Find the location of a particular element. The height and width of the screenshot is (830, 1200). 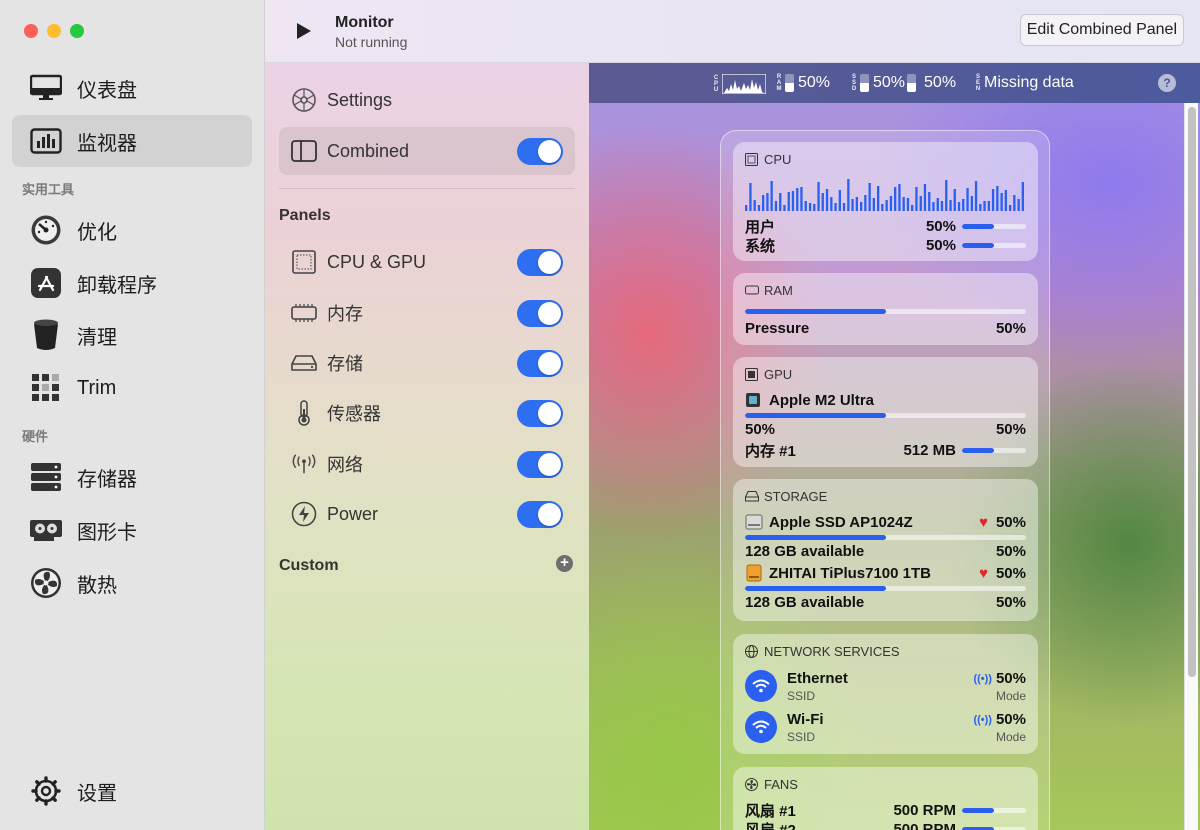

sidebar-item-graphics: 图形卡 is located at coordinates (132, 530).